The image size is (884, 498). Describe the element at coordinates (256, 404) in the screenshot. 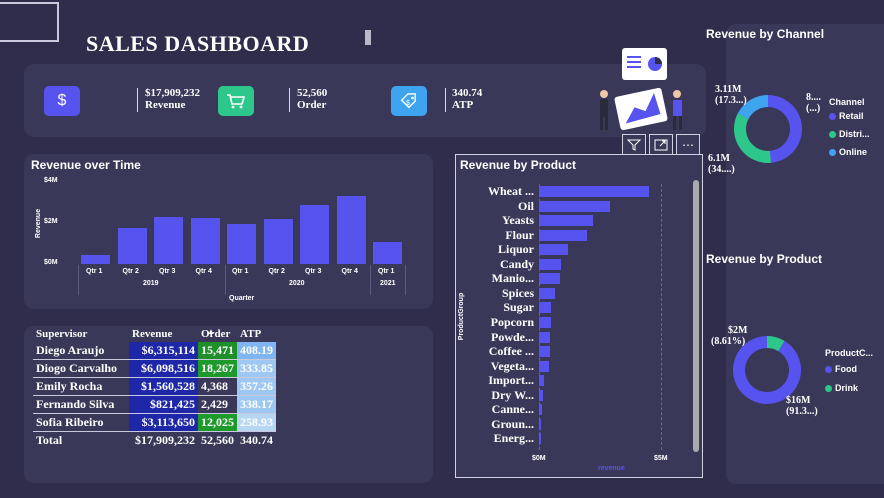

I see `atp-cell: 338.17` at that location.